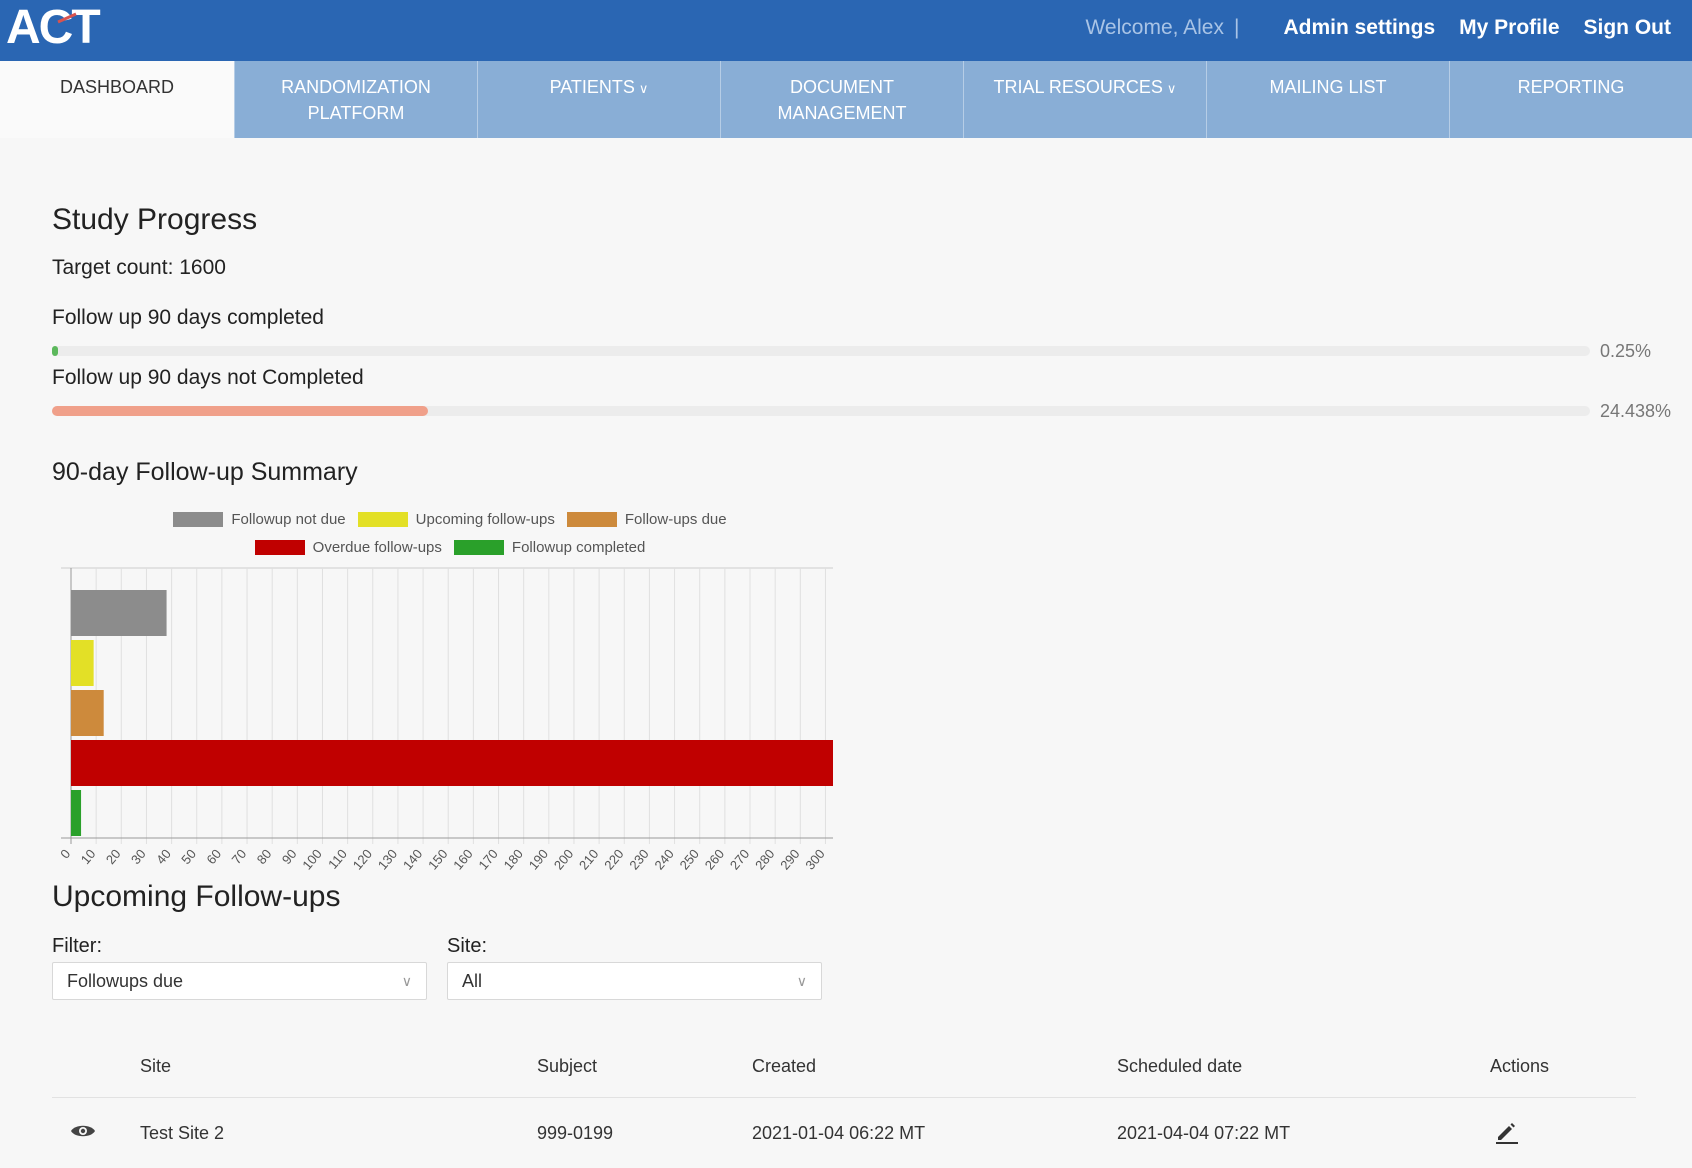  Describe the element at coordinates (485, 519) in the screenshot. I see `legend-label: Upcoming follow-ups` at that location.